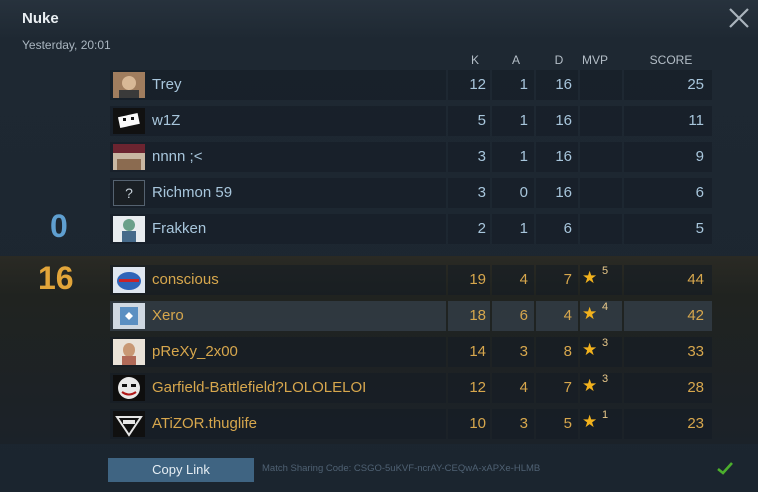 This screenshot has width=758, height=492. I want to click on player-deaths: 5, so click(567, 423).